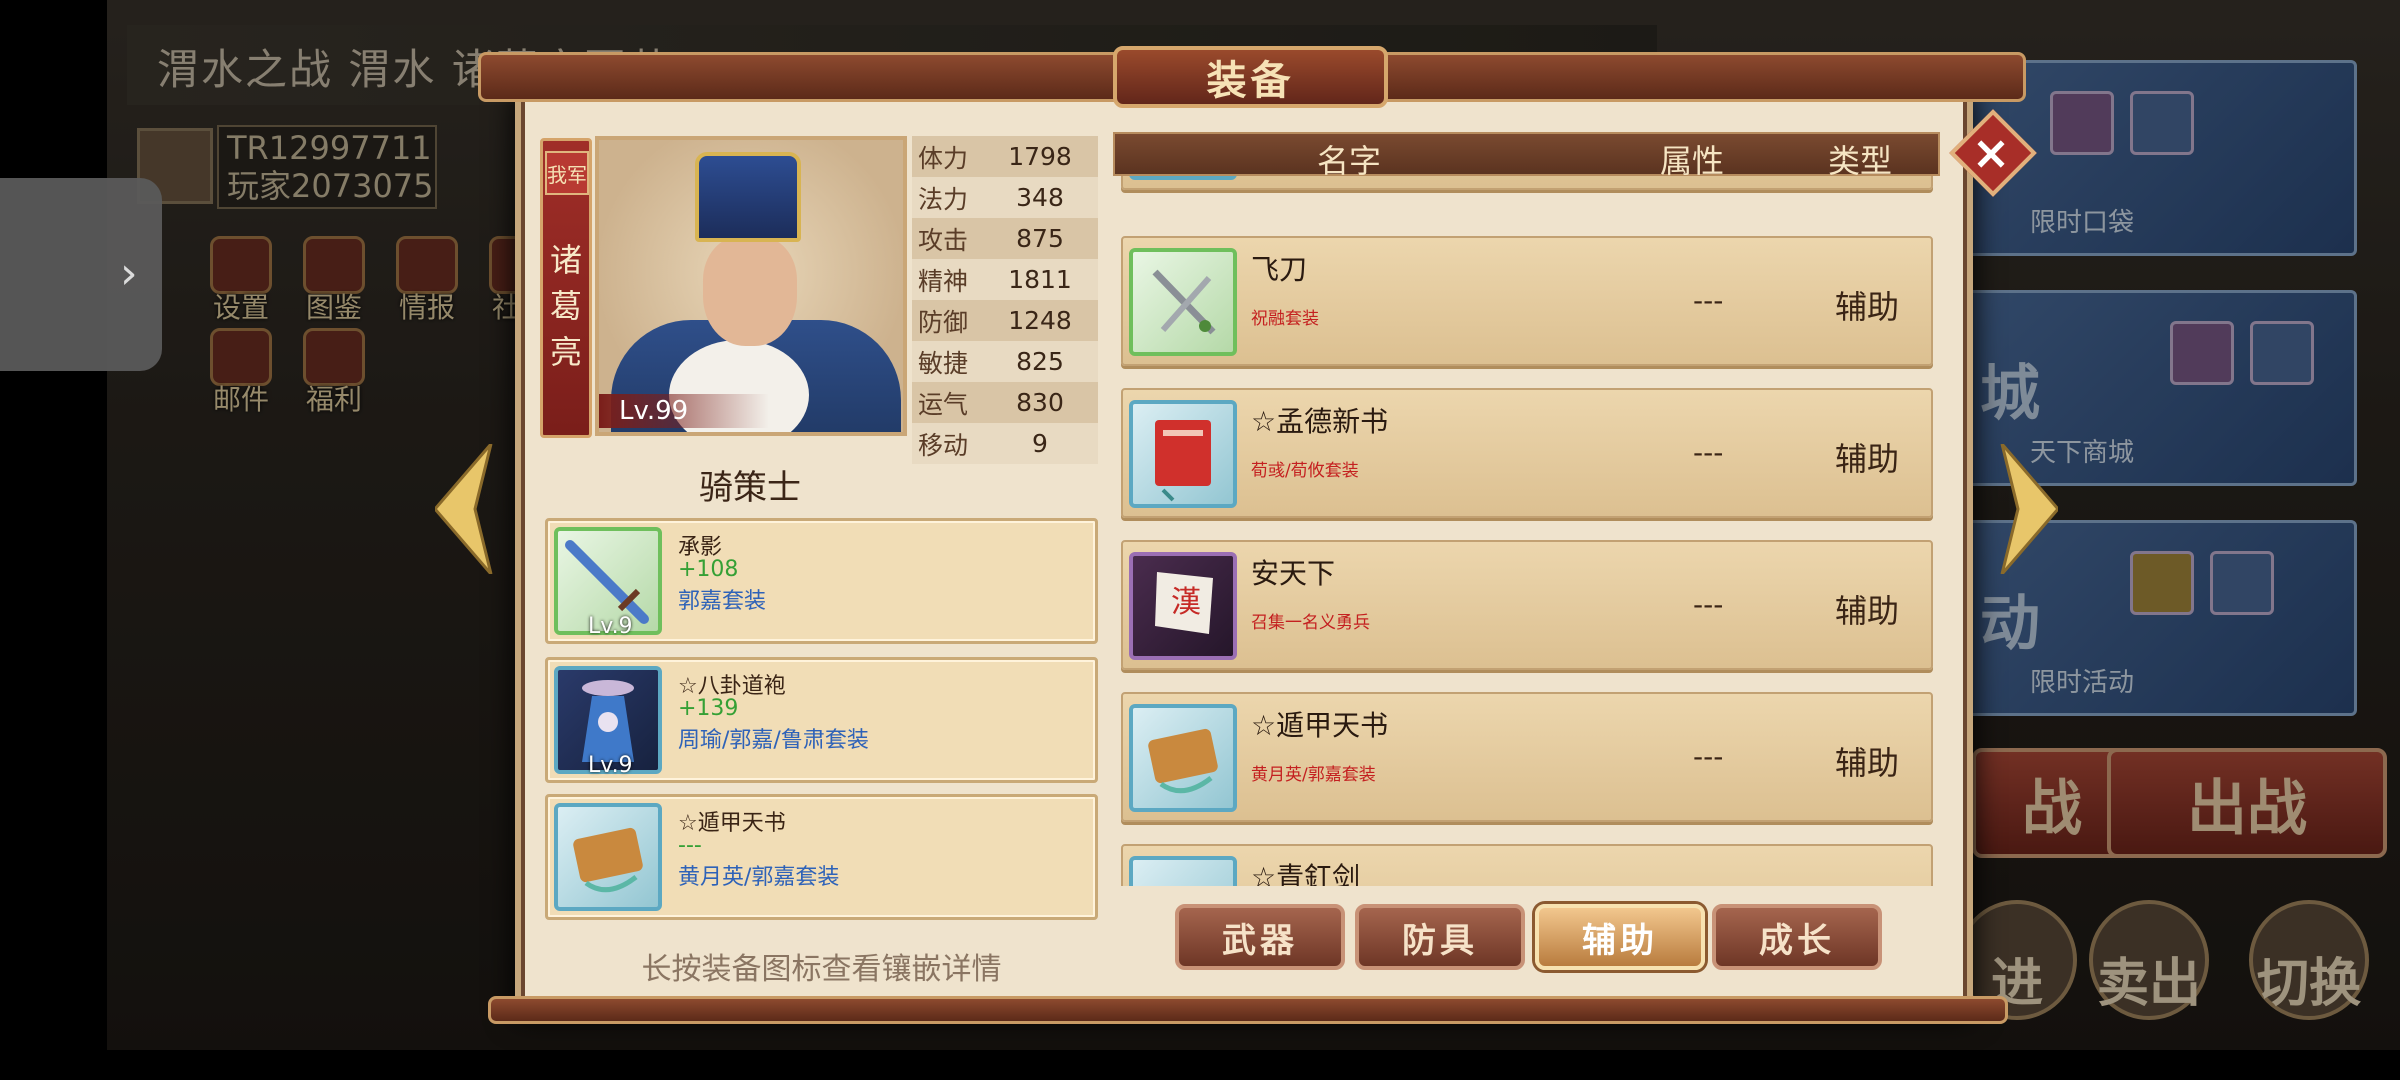  What do you see at coordinates (2010, 394) in the screenshot?
I see `promo-big-text: 城` at bounding box center [2010, 394].